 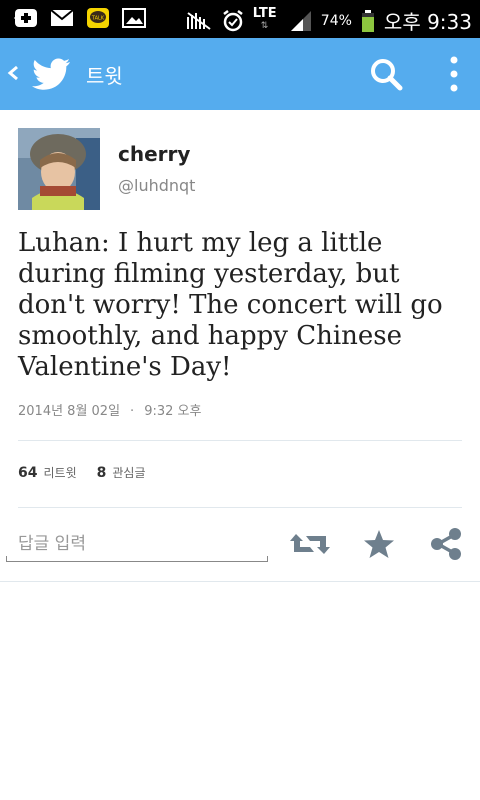 I want to click on search-icon, so click(x=387, y=75).